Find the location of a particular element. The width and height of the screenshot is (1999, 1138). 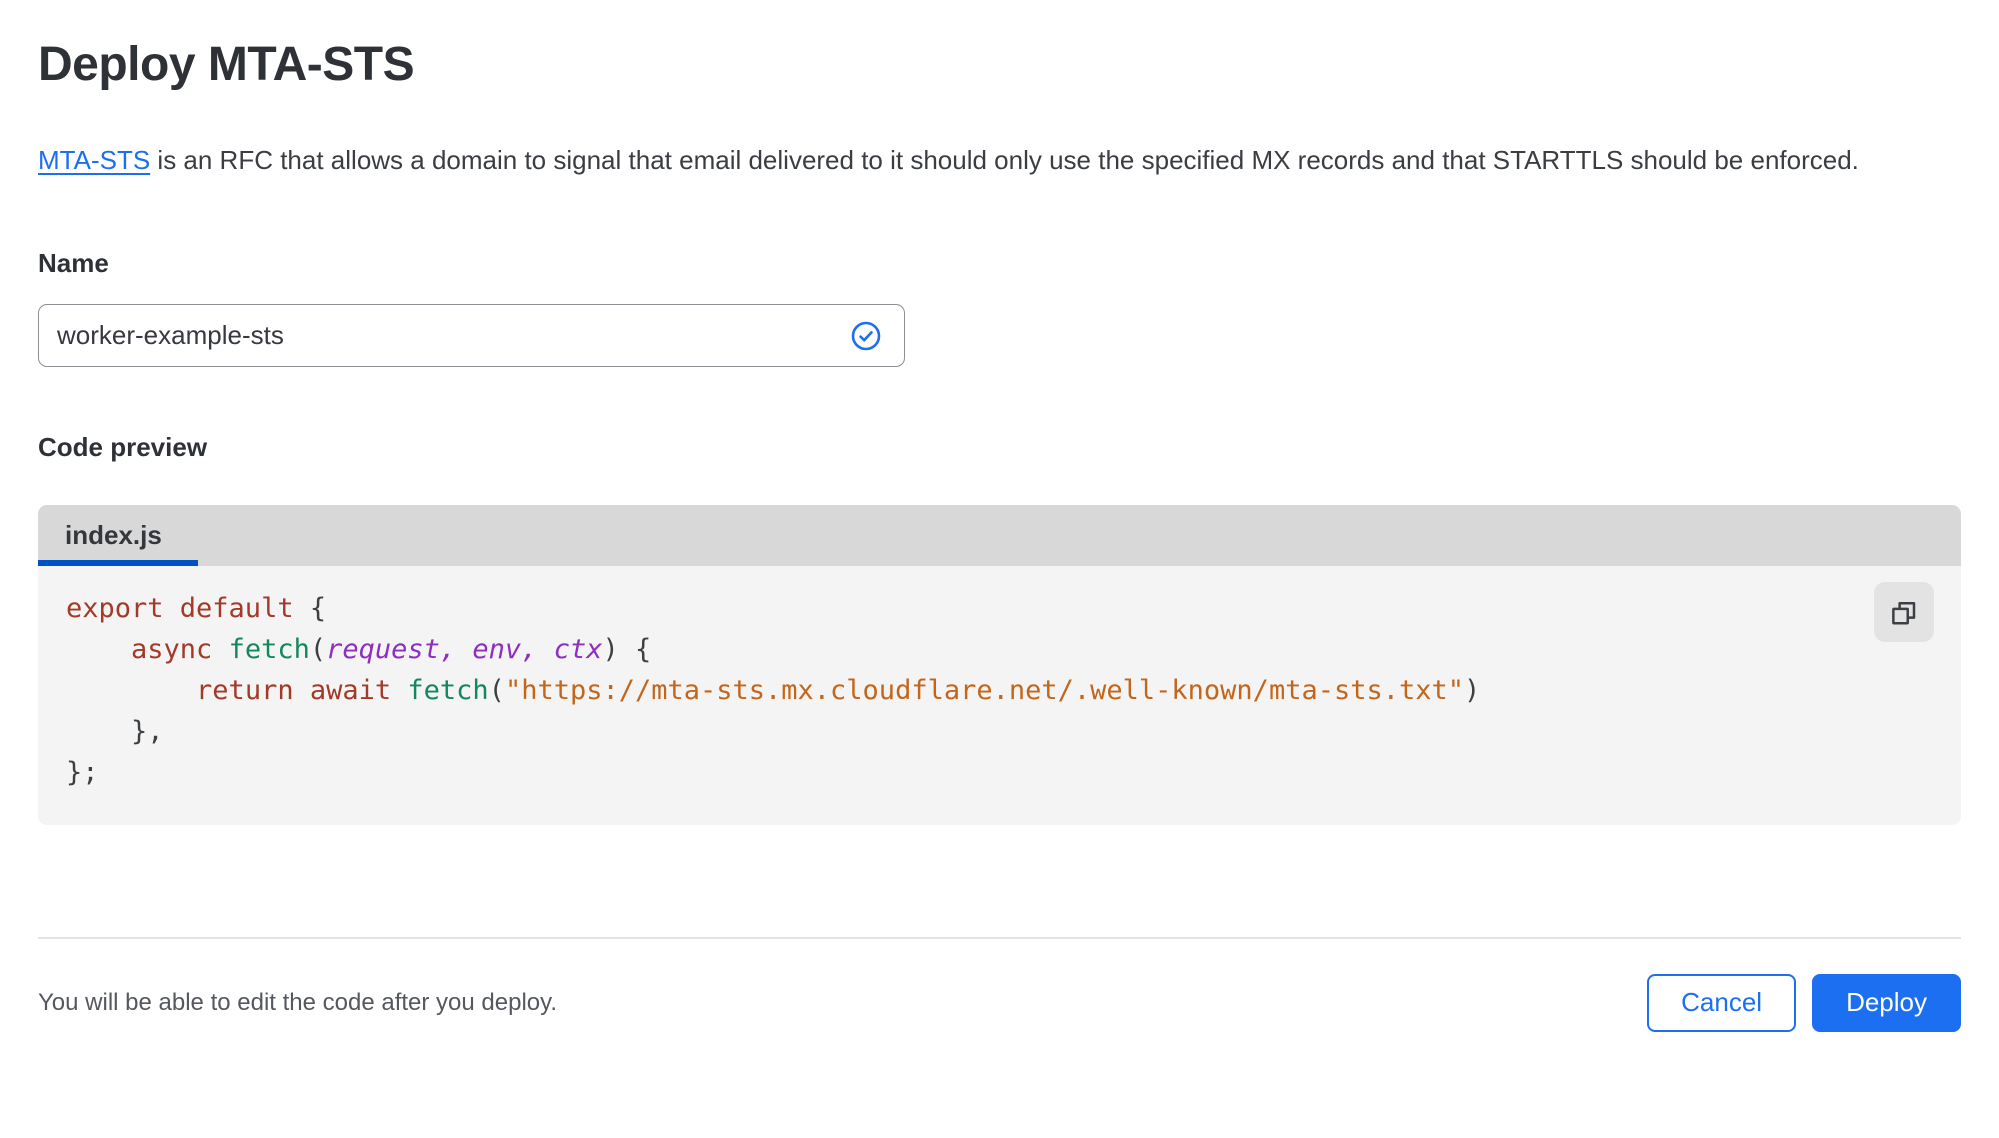

footer-actions: Cancel Deploy is located at coordinates (1804, 1002).